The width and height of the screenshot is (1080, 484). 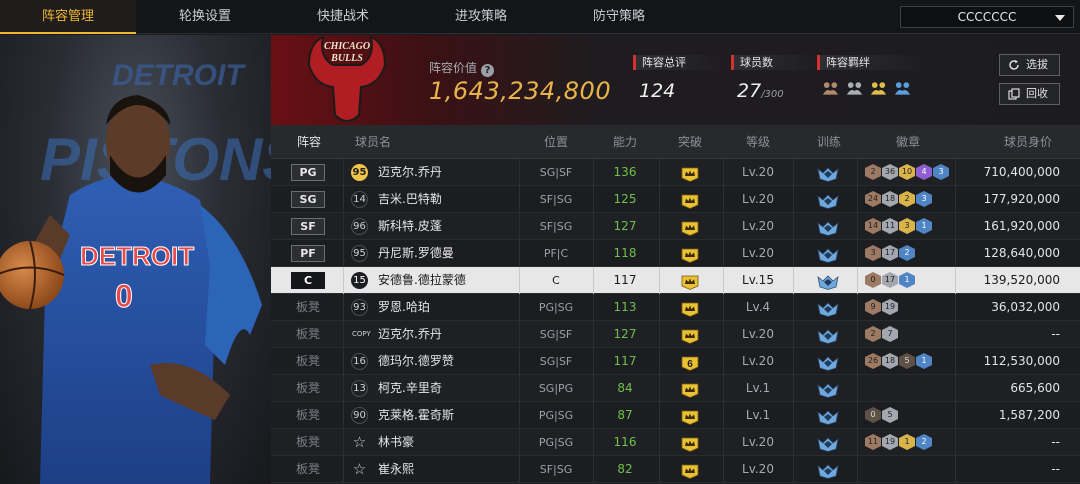 I want to click on player-name: 丹尼斯.罗德曼, so click(x=416, y=253).